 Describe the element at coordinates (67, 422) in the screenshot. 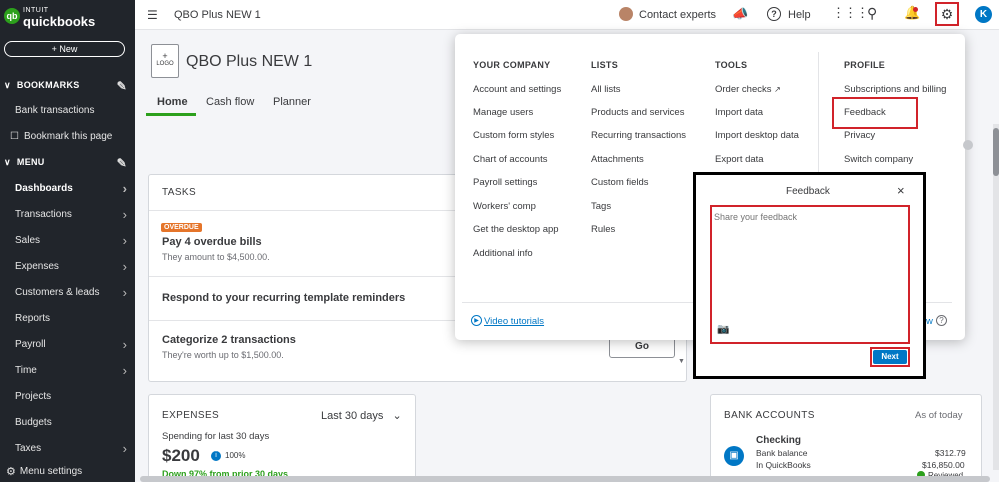

I see `sidebar-item-budgets: Budgets` at that location.